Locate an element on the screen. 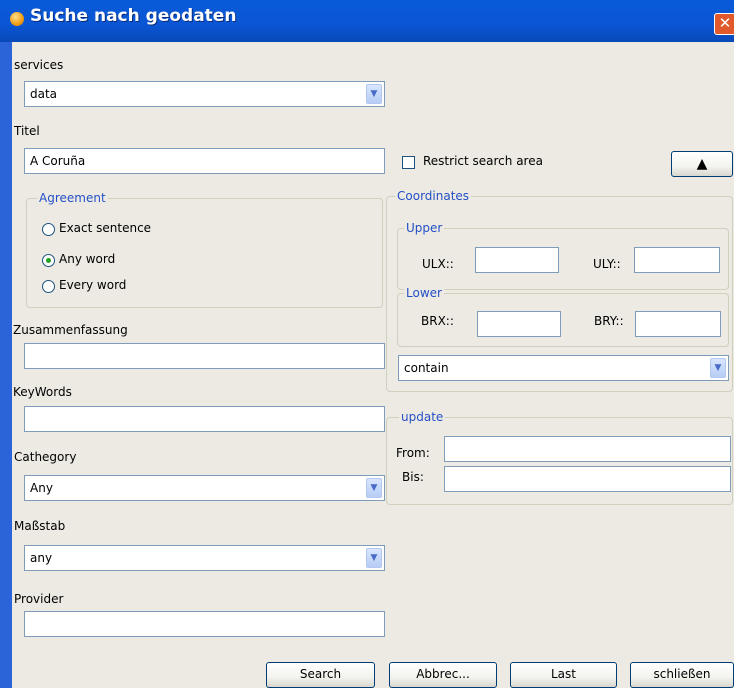 This screenshot has width=734, height=688. title-bar: Suche nach geodaten ✕ is located at coordinates (367, 21).